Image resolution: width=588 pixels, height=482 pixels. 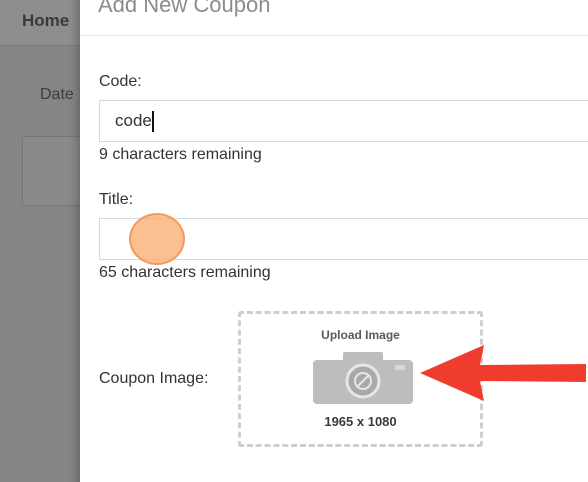 What do you see at coordinates (180, 154) in the screenshot?
I see `code-chars-remaining: 9 characters remaining` at bounding box center [180, 154].